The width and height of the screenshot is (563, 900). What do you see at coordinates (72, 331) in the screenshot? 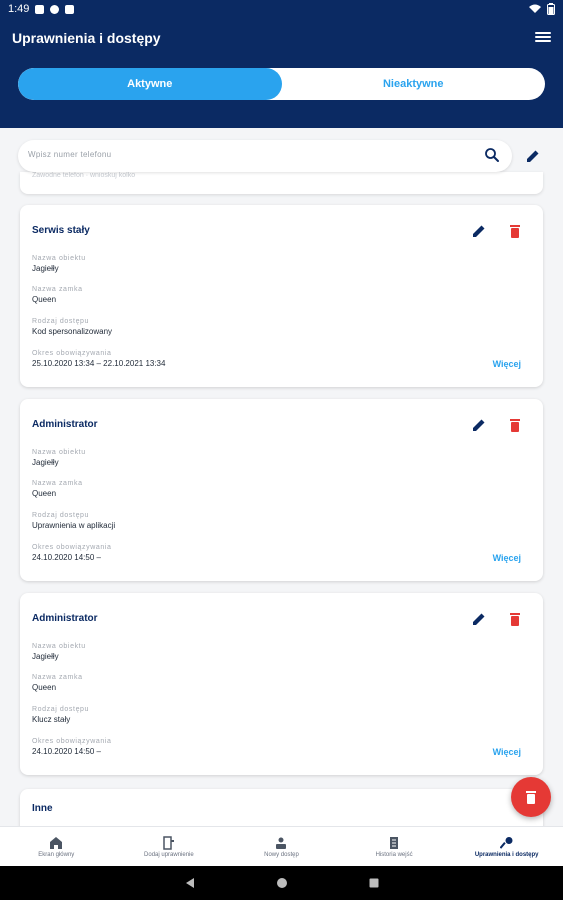
I see `field-value: Kod spersonalizowany` at bounding box center [72, 331].